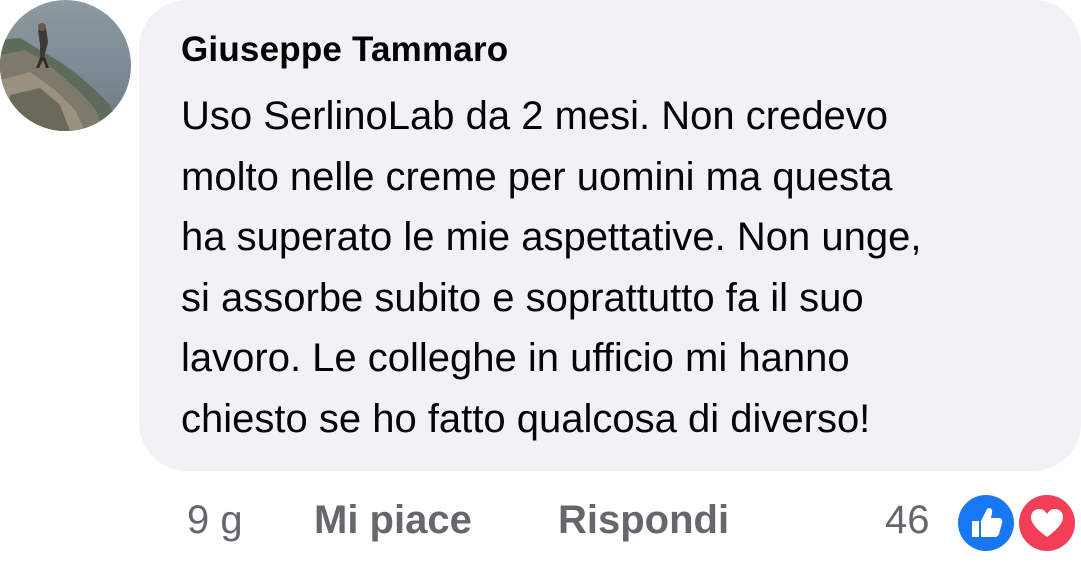 This screenshot has height=562, width=1081. Describe the element at coordinates (535, 116) in the screenshot. I see `comment-text-line: Uso SerlinoLab da 2 mesi. Non credevo` at that location.